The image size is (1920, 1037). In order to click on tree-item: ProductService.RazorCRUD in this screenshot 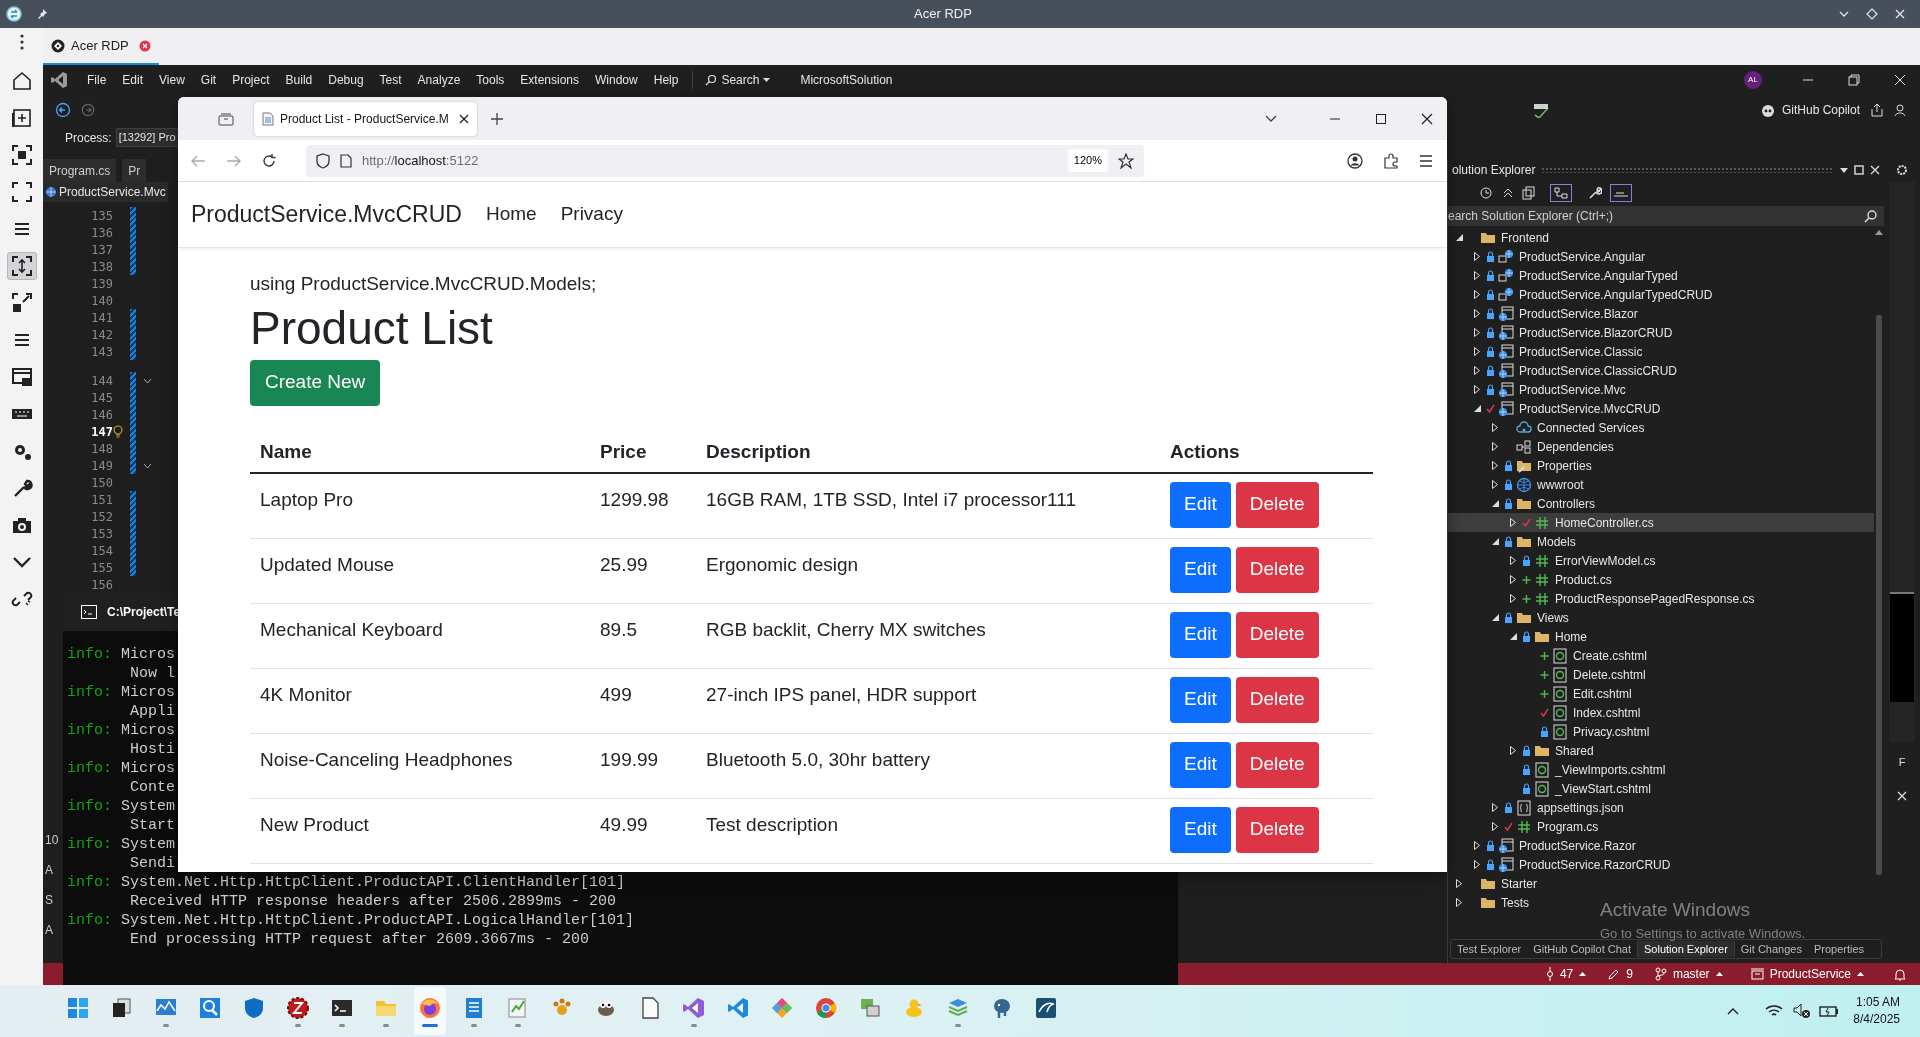, I will do `click(1561, 864)`.